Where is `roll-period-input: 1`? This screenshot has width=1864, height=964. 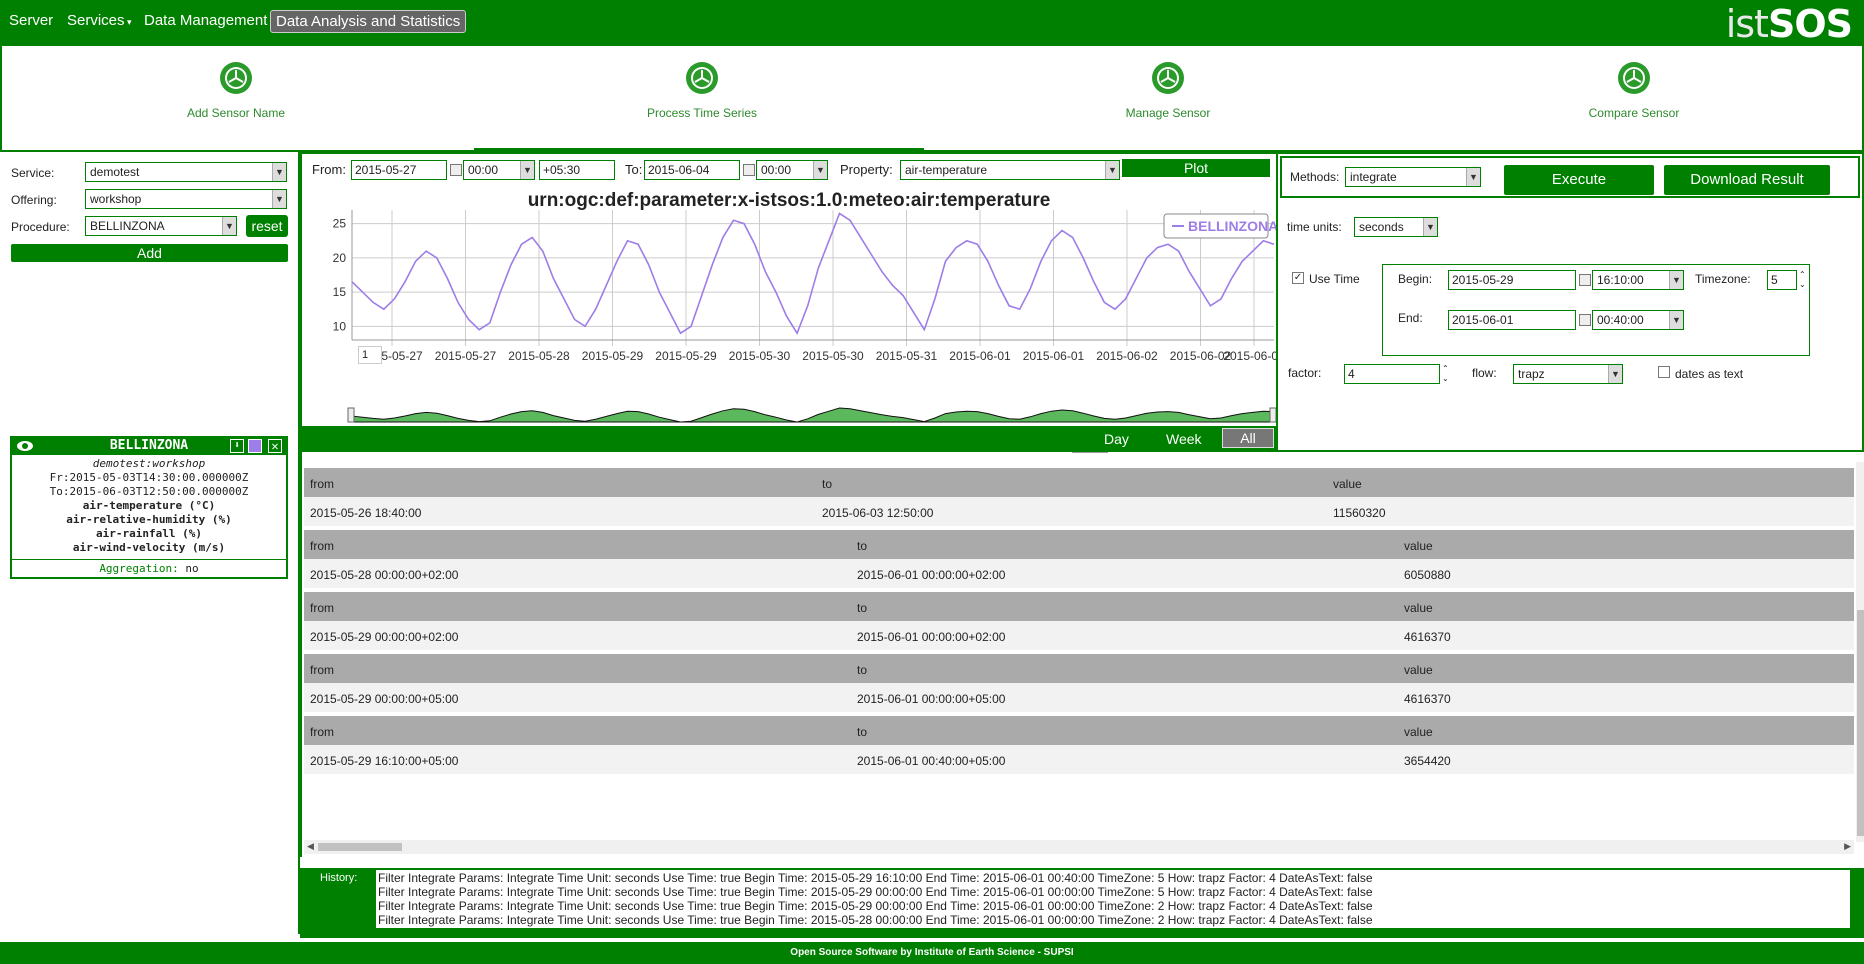 roll-period-input: 1 is located at coordinates (370, 355).